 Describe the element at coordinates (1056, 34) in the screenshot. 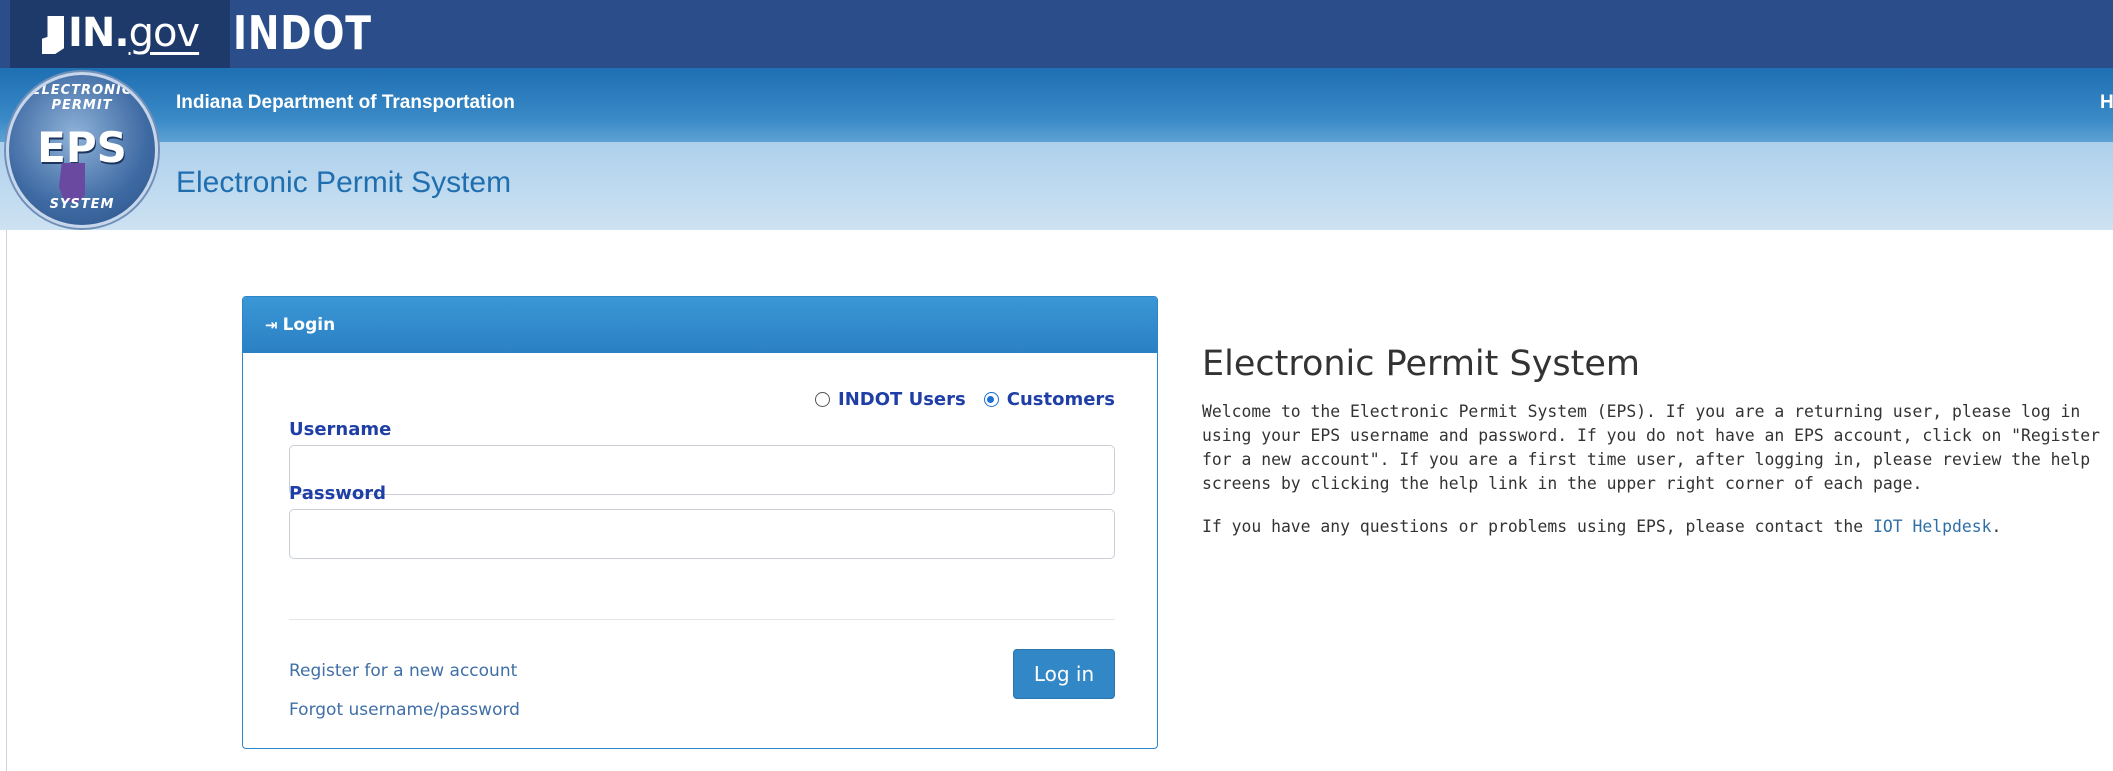

I see `ingov-top-bar: IN.gov INDOT` at that location.